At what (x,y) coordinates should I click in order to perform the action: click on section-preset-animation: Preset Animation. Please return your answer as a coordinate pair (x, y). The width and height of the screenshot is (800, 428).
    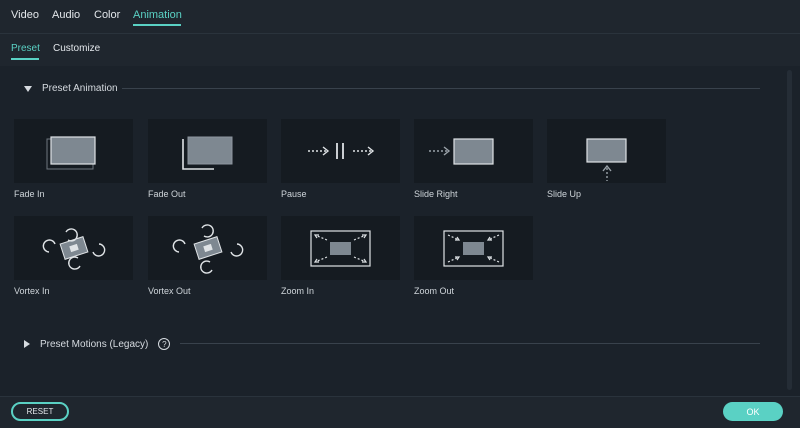
    Looking at the image, I should click on (71, 88).